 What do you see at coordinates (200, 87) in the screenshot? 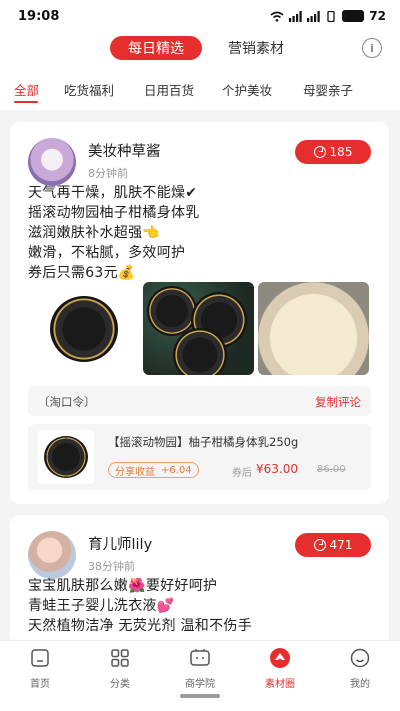
I see `category-bar: 全部 吃货福利 日用百货 个护美妆 母婴亲子` at bounding box center [200, 87].